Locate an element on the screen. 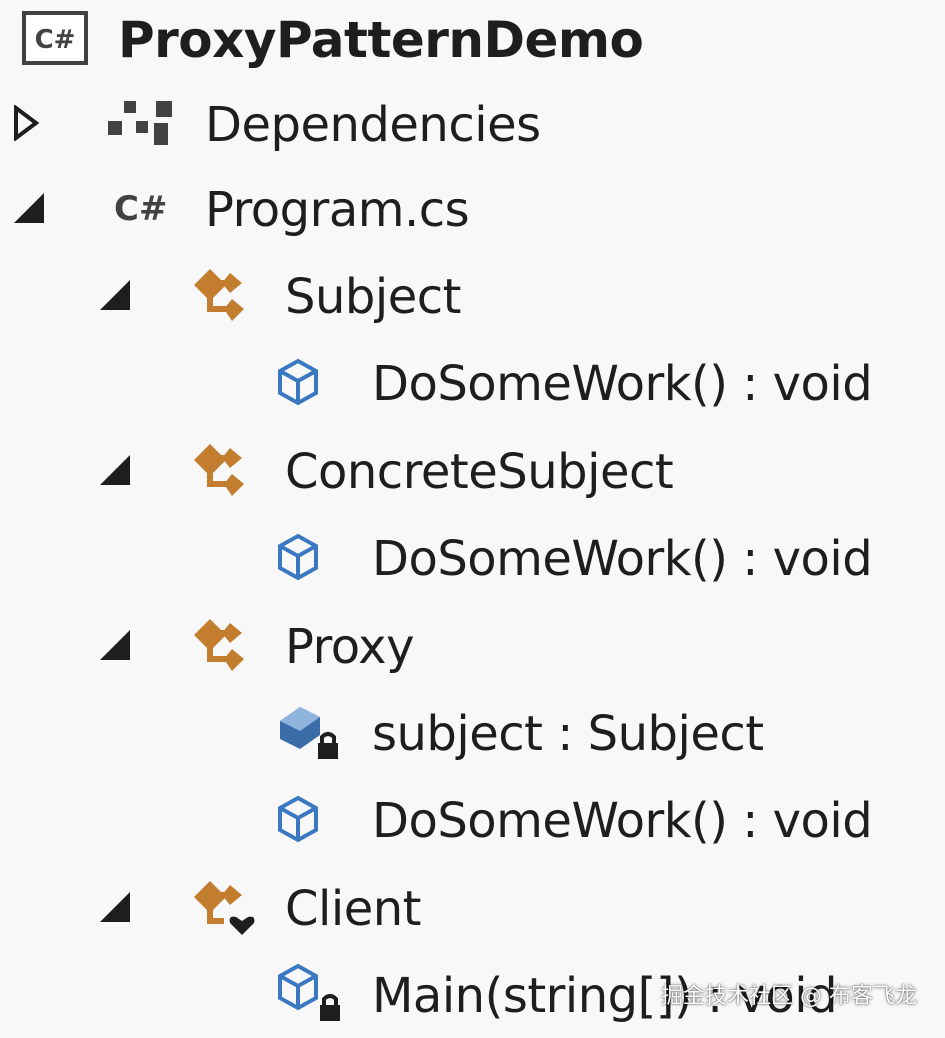 The width and height of the screenshot is (945, 1038). csharp-project-icon: C# is located at coordinates (55, 40).